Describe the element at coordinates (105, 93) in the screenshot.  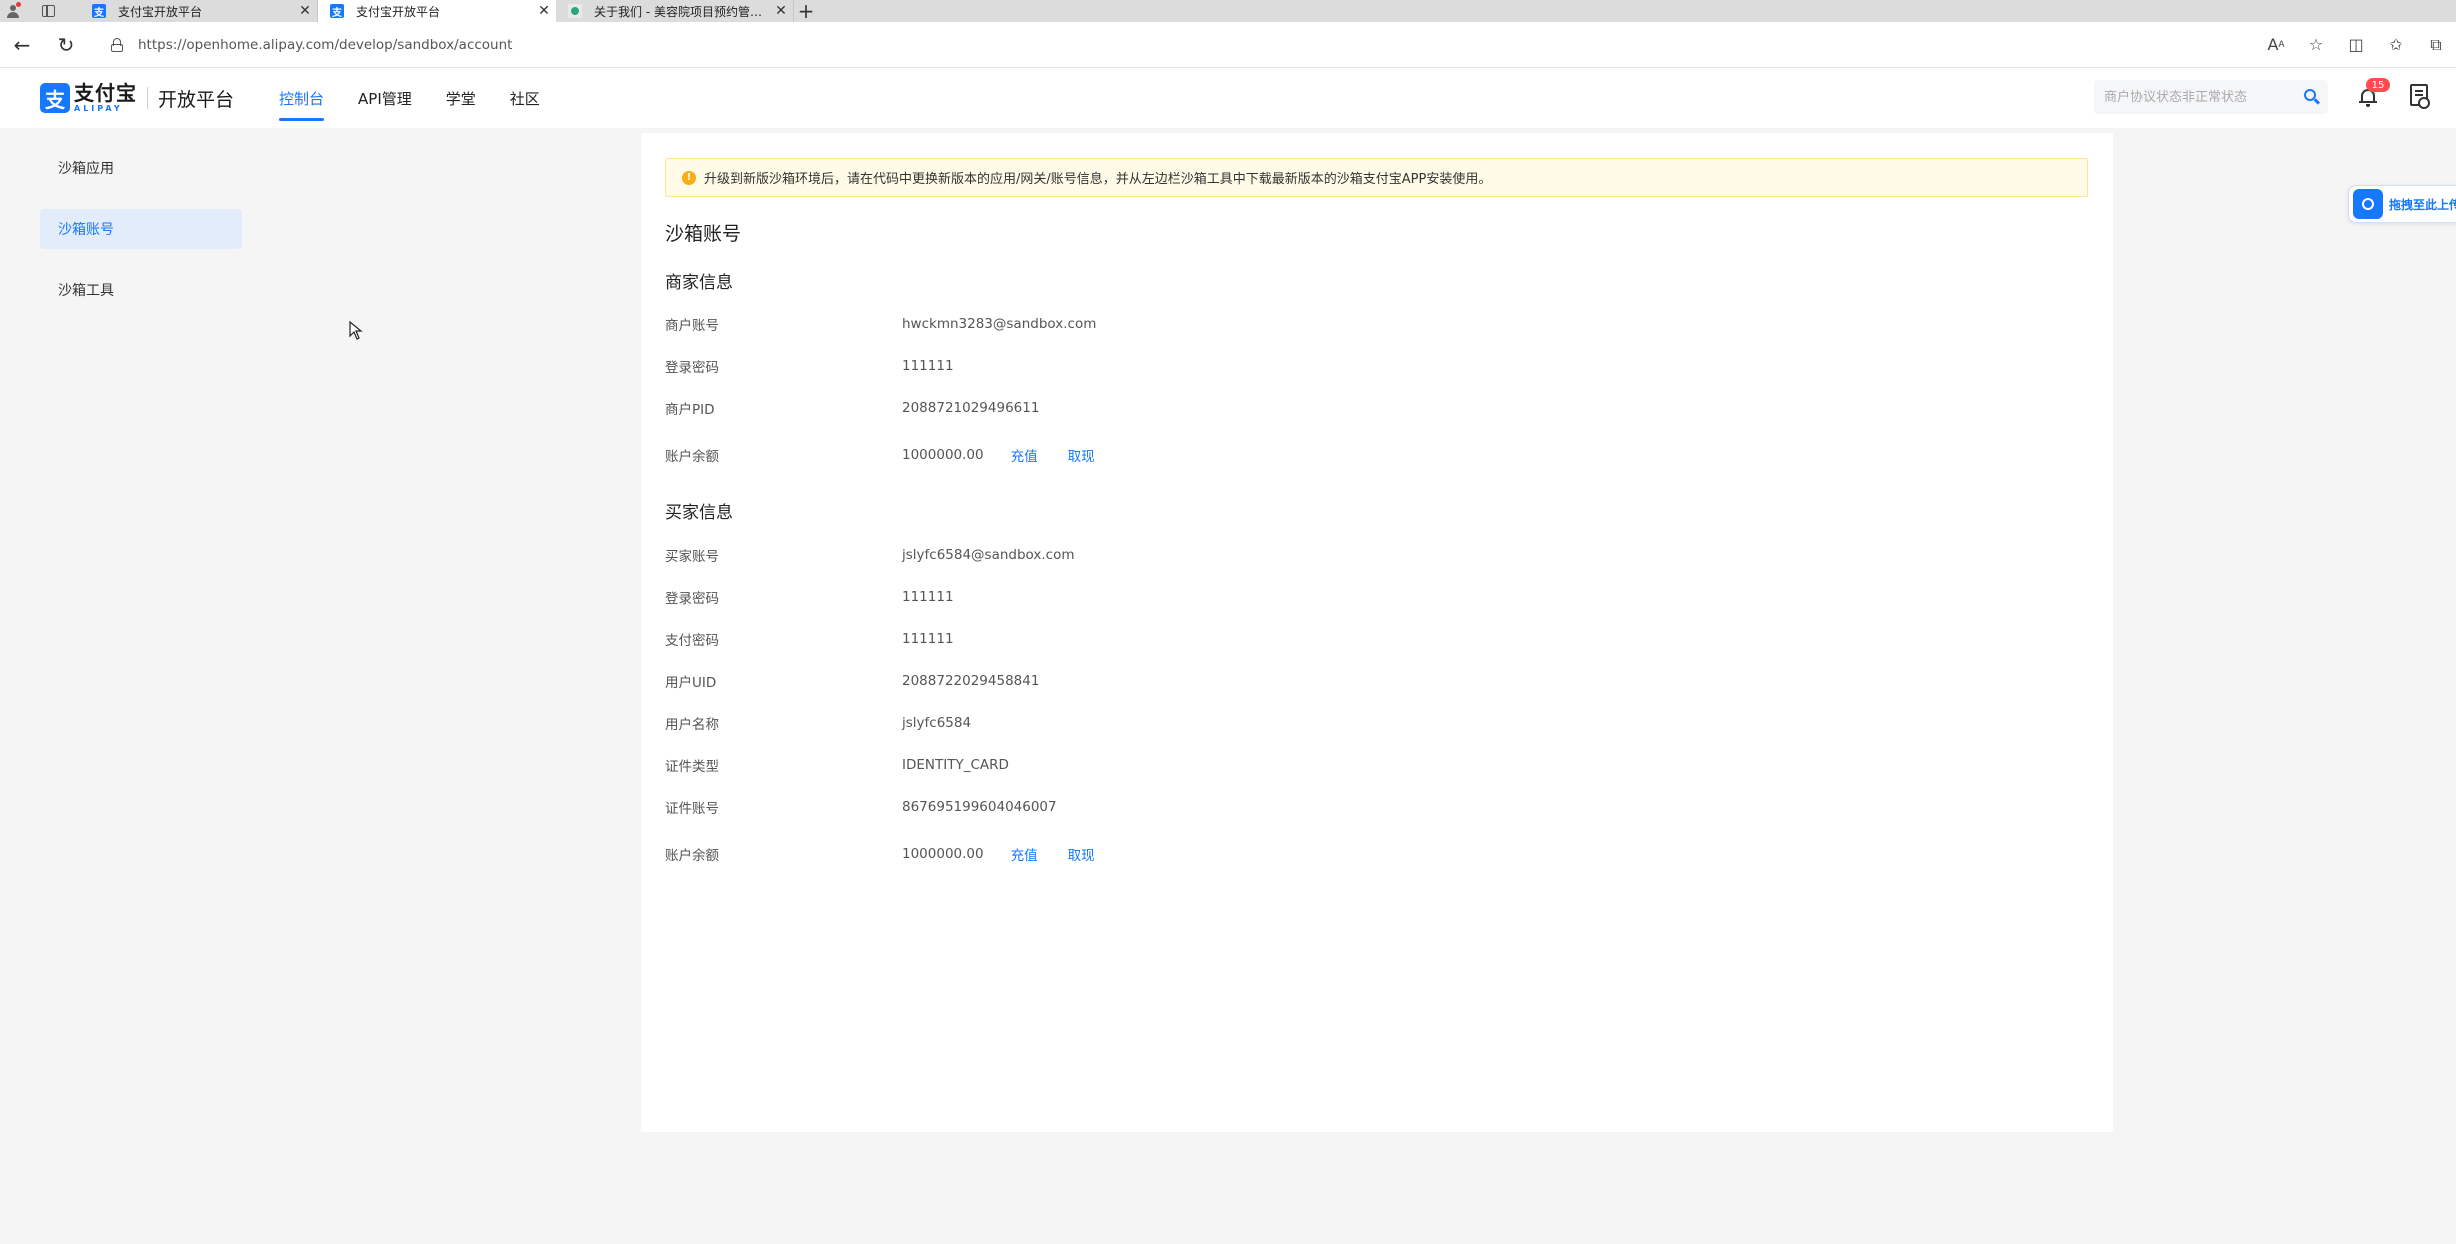
I see `logo-cn: 支付宝` at that location.